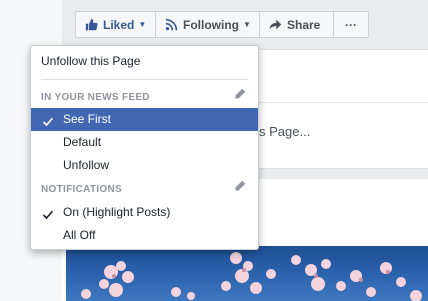 The image size is (428, 301). What do you see at coordinates (171, 24) in the screenshot?
I see `rss-feed-icon` at bounding box center [171, 24].